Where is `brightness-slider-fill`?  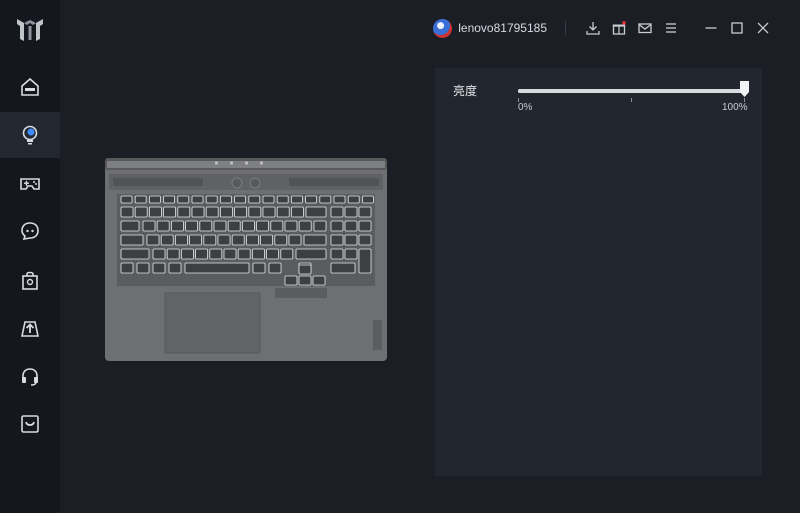
brightness-slider-fill is located at coordinates (631, 91).